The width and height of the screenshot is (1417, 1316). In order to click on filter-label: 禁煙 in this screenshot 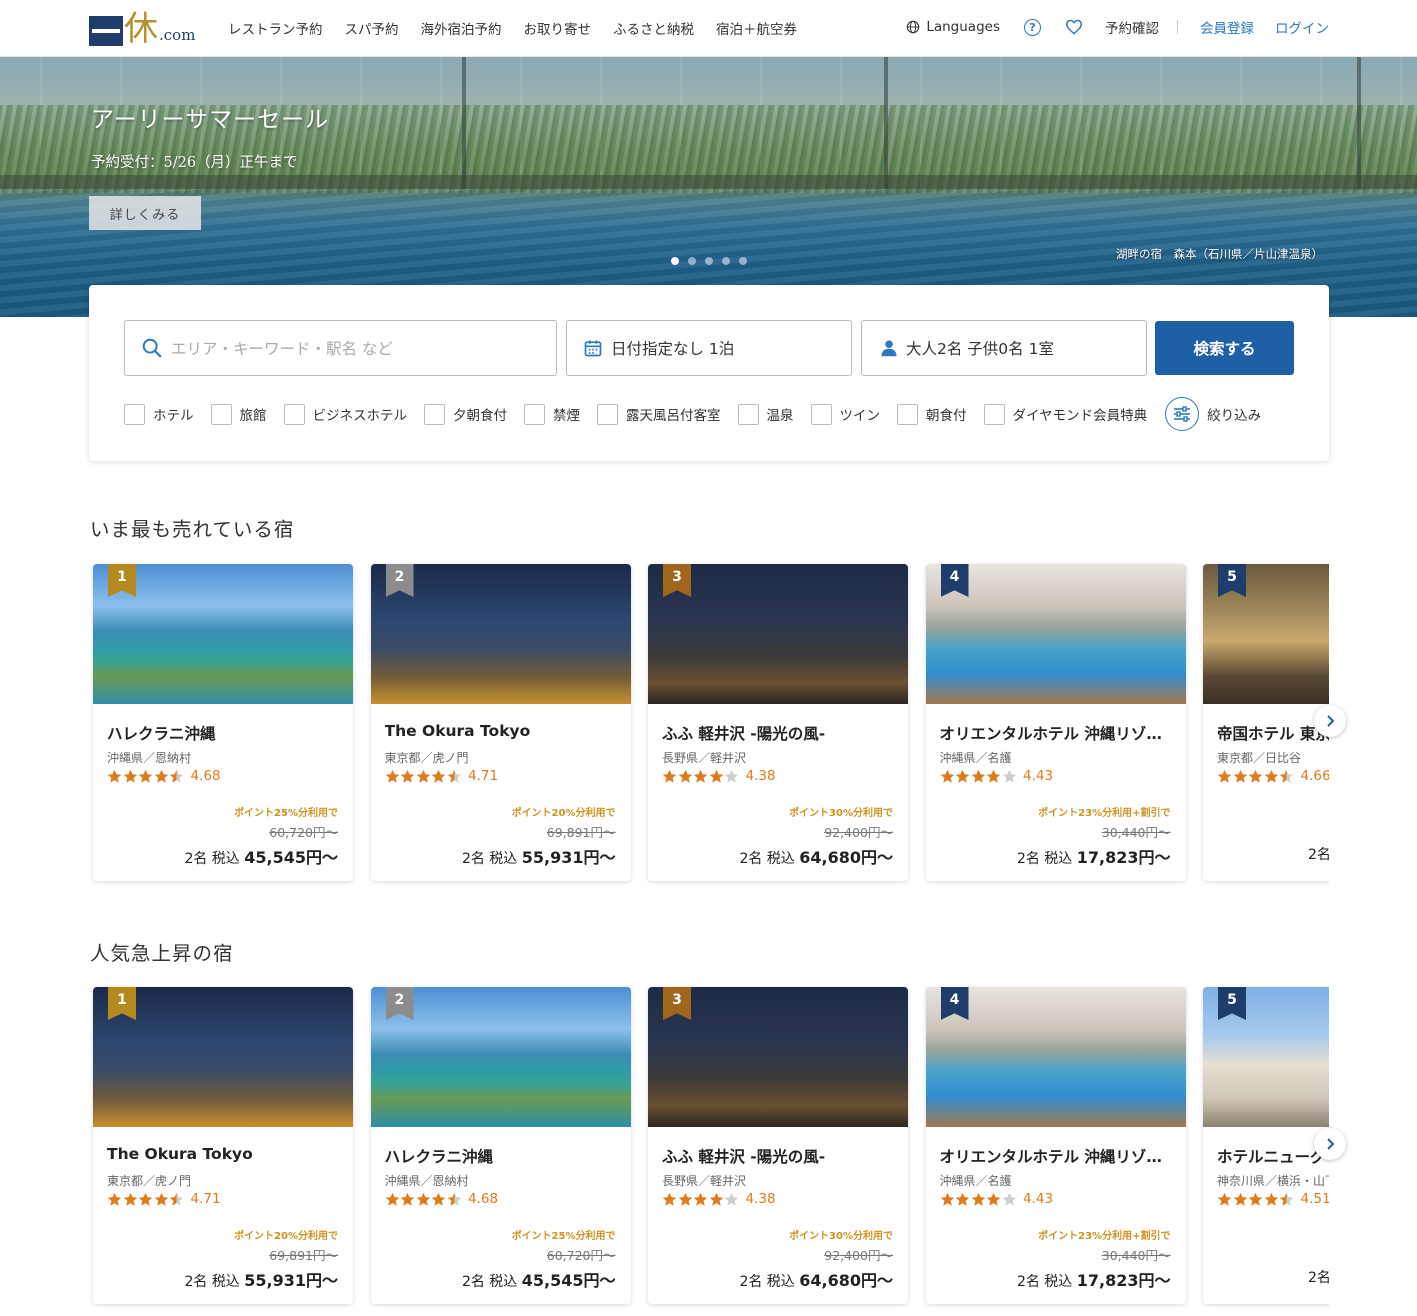, I will do `click(566, 416)`.